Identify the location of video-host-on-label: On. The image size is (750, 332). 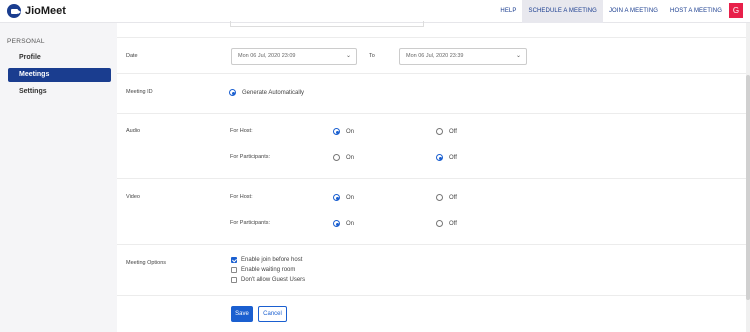
(350, 197).